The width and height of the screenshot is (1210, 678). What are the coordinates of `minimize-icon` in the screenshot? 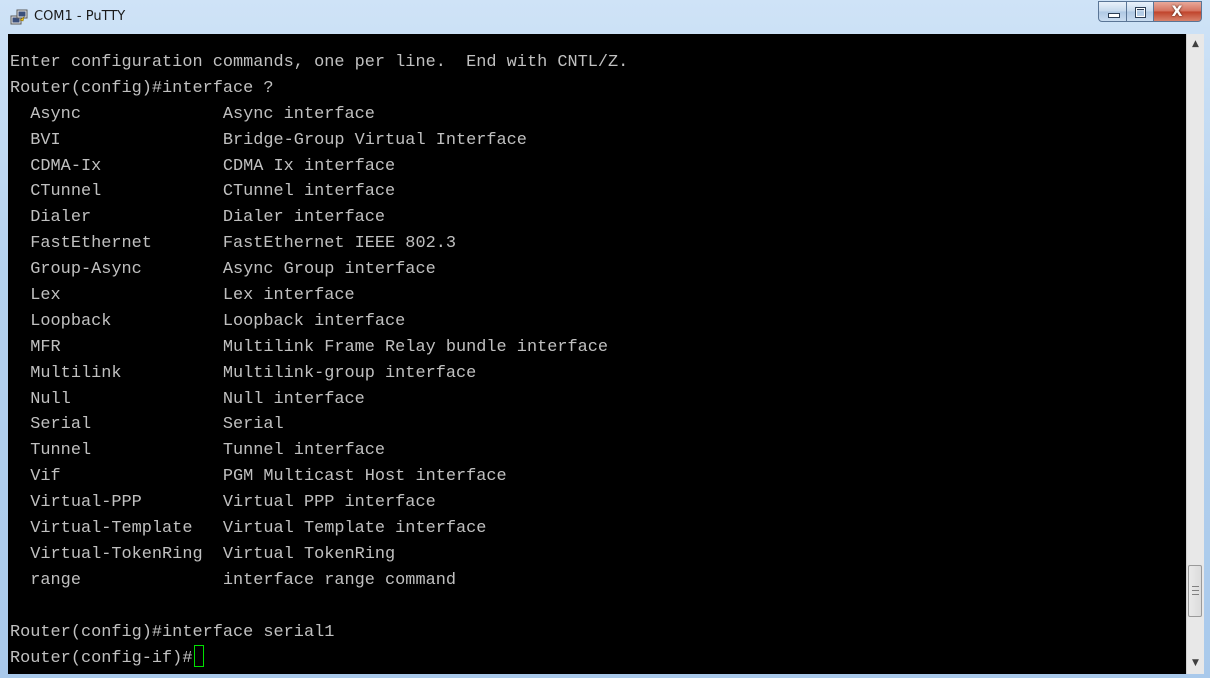 It's located at (1114, 15).